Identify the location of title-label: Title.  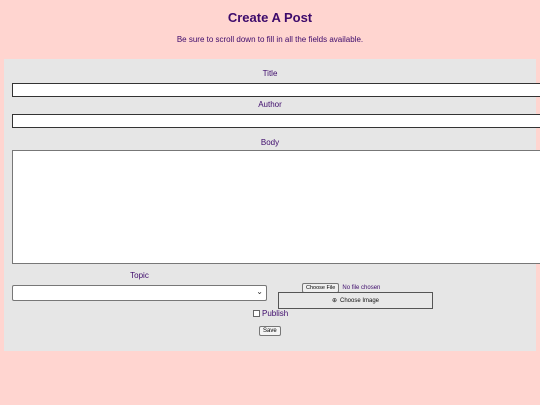
(270, 73).